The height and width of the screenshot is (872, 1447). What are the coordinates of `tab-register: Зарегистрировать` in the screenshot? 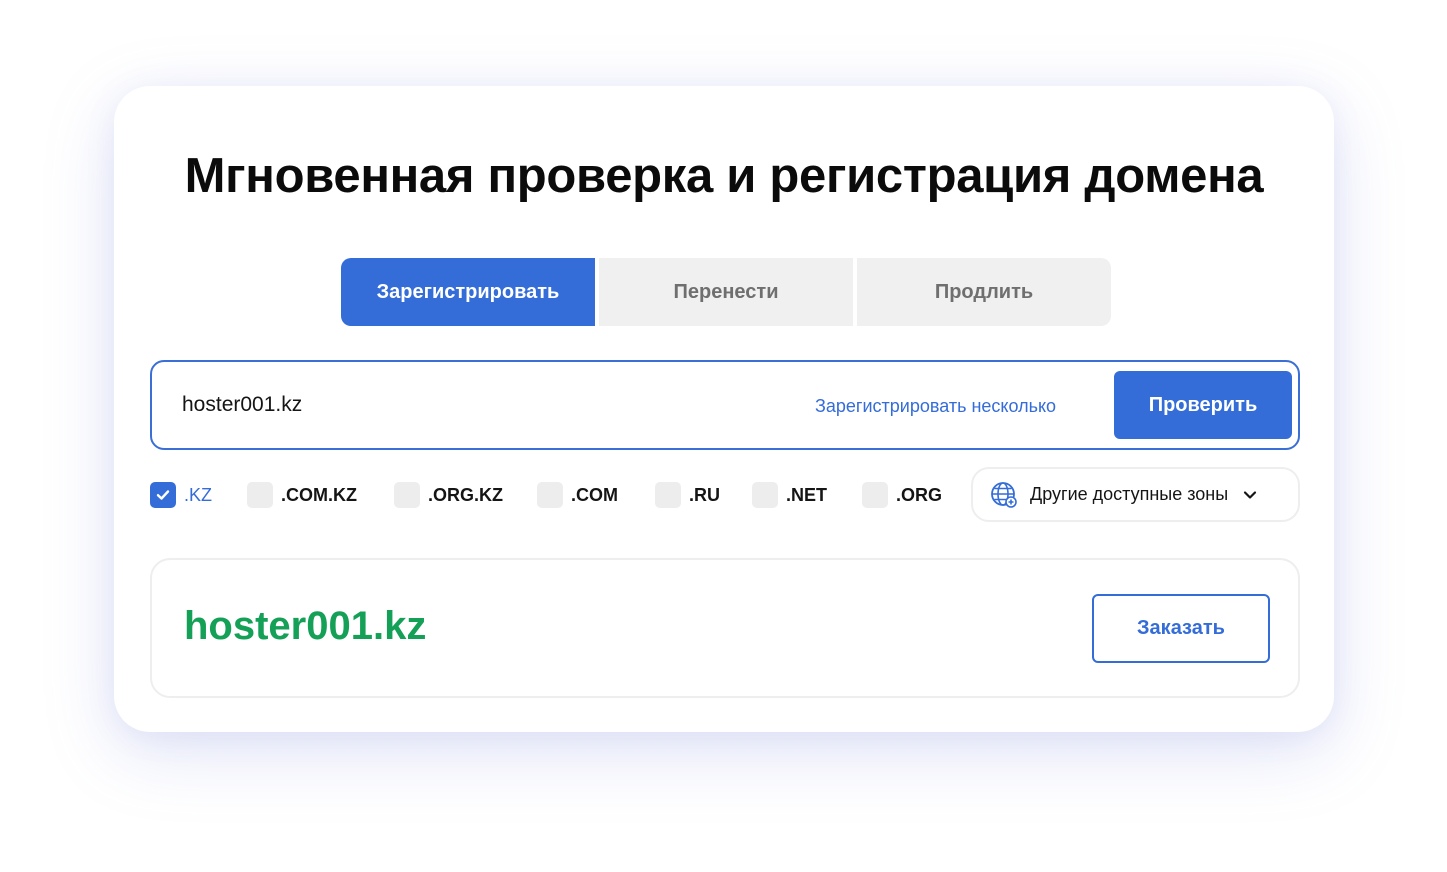 It's located at (468, 292).